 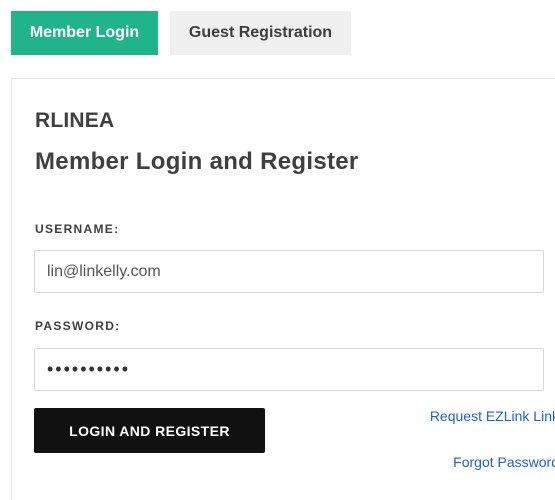 I want to click on tab-member-login: Member Login, so click(x=84, y=33).